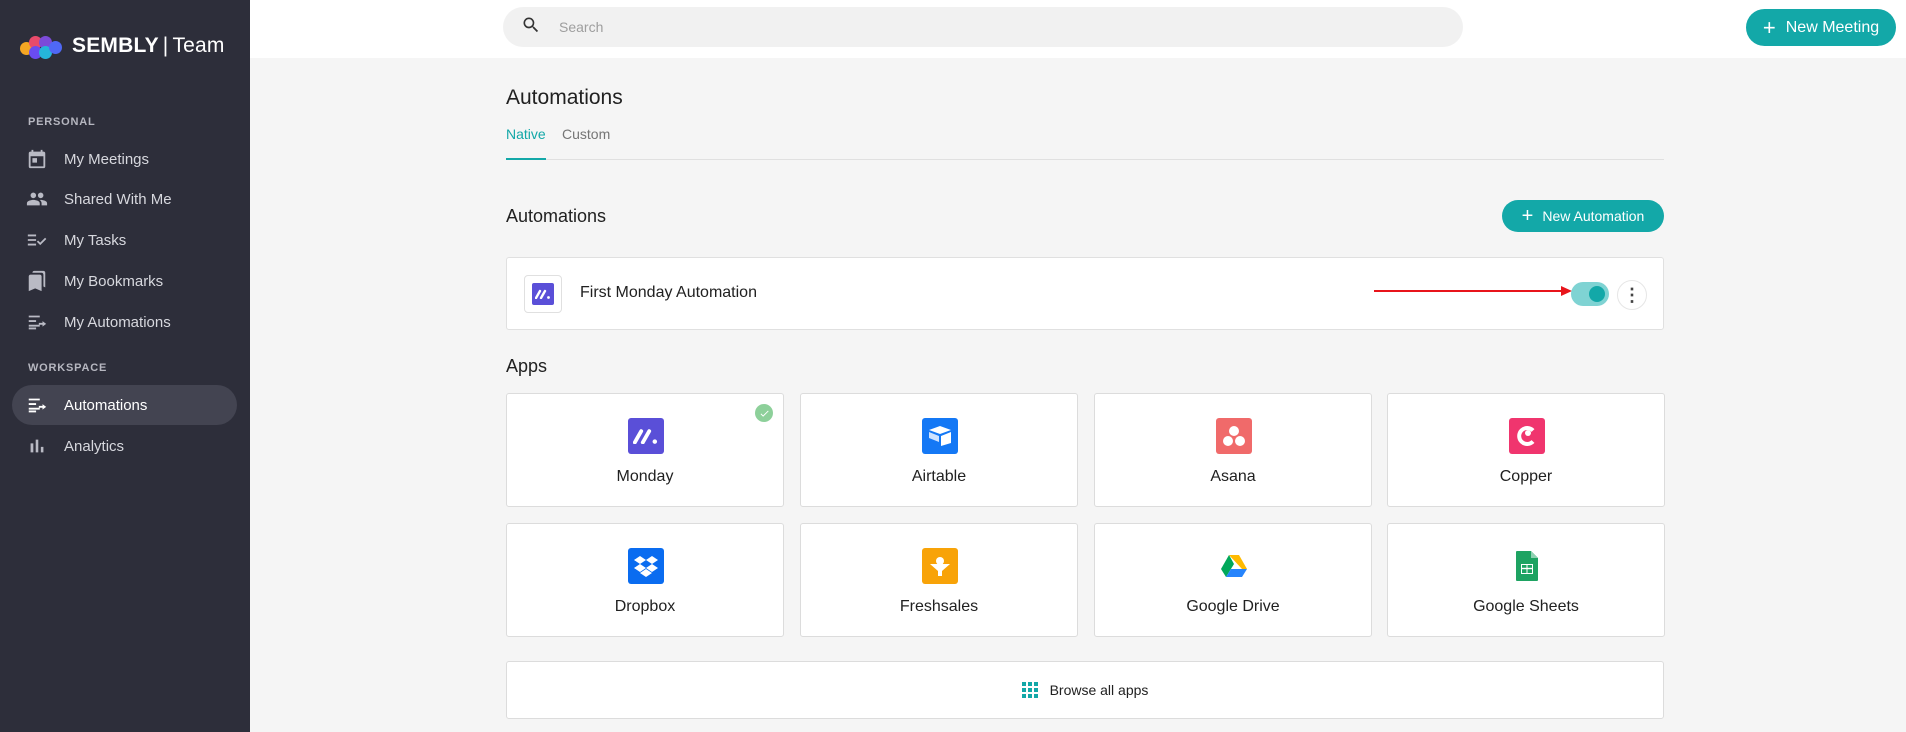 The height and width of the screenshot is (732, 1906). I want to click on browse-all-apps-button: Browse all apps, so click(1085, 690).